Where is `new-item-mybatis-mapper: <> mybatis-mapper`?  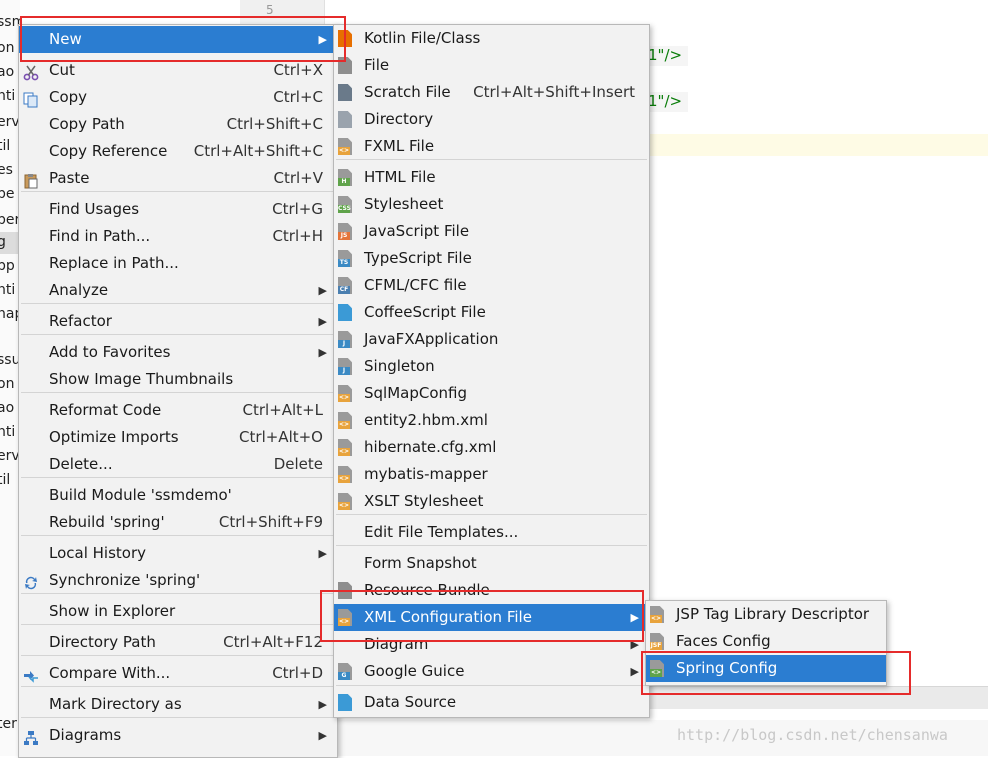 new-item-mybatis-mapper: <> mybatis-mapper is located at coordinates (491, 474).